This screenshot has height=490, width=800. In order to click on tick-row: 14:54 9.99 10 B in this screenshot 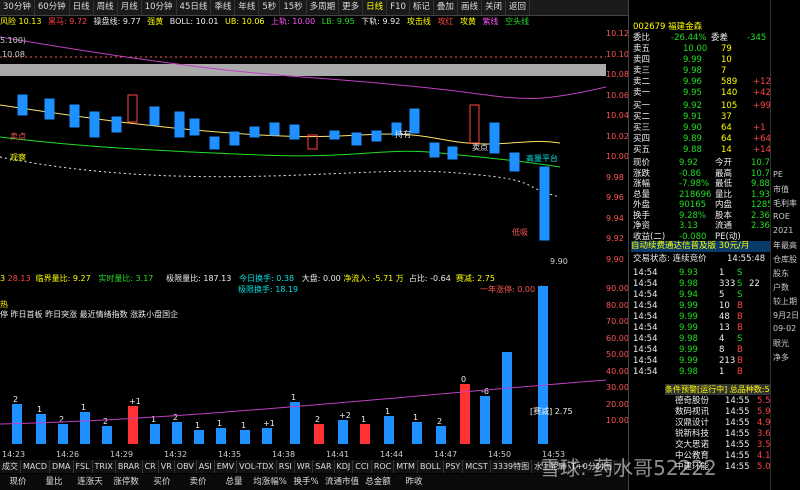, I will do `click(701, 306)`.